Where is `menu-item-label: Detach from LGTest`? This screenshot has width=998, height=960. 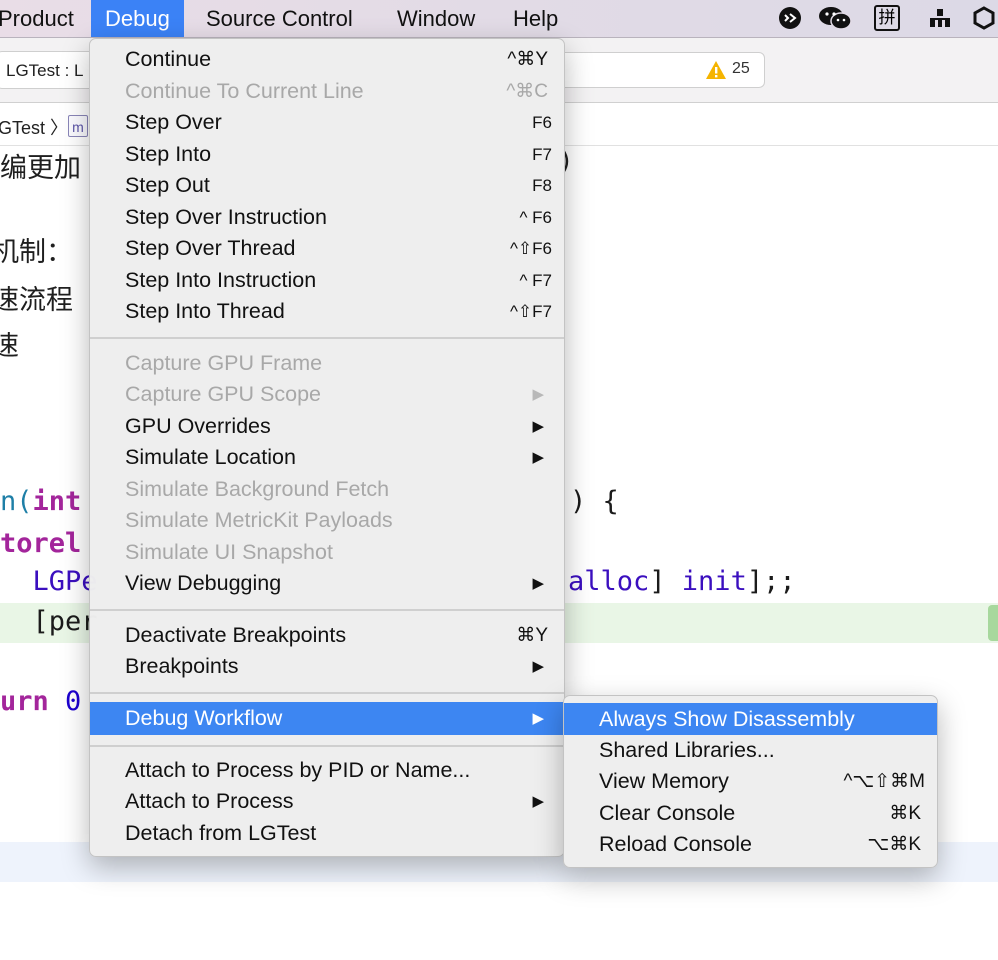 menu-item-label: Detach from LGTest is located at coordinates (221, 833).